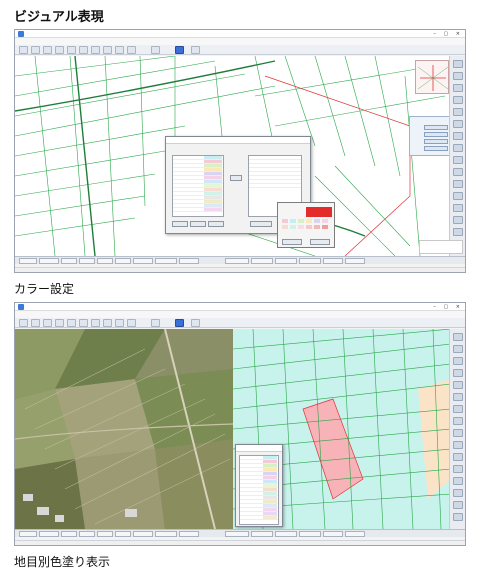 This screenshot has width=480, height=578. What do you see at coordinates (198, 224) in the screenshot?
I see `color-reset-button` at bounding box center [198, 224].